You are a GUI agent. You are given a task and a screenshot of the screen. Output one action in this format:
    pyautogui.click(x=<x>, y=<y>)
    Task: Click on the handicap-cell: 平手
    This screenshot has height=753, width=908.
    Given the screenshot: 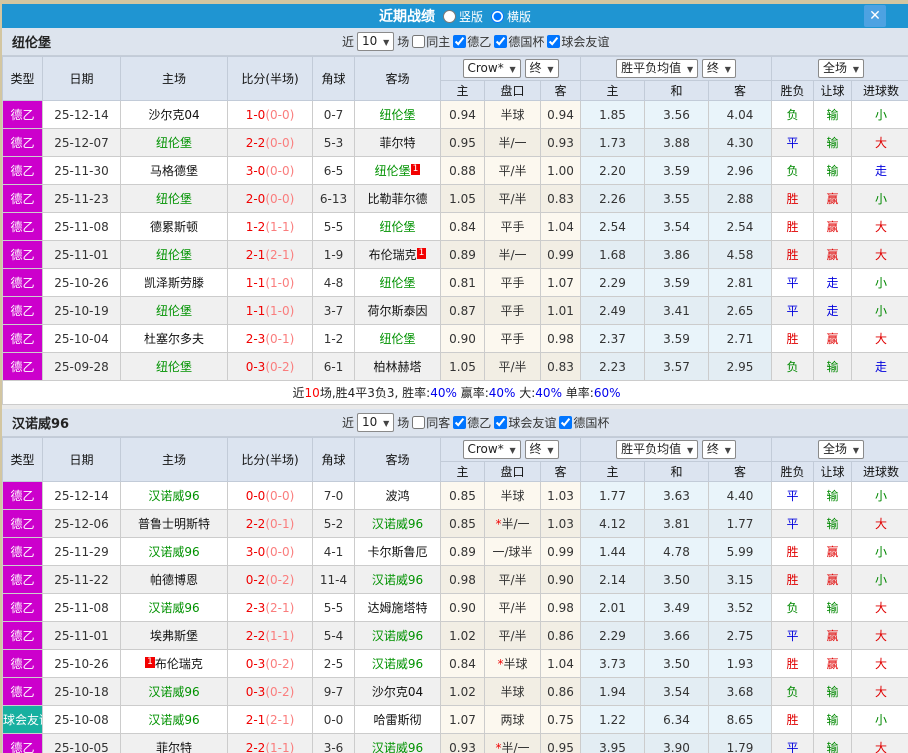 What is the action you would take?
    pyautogui.click(x=512, y=338)
    